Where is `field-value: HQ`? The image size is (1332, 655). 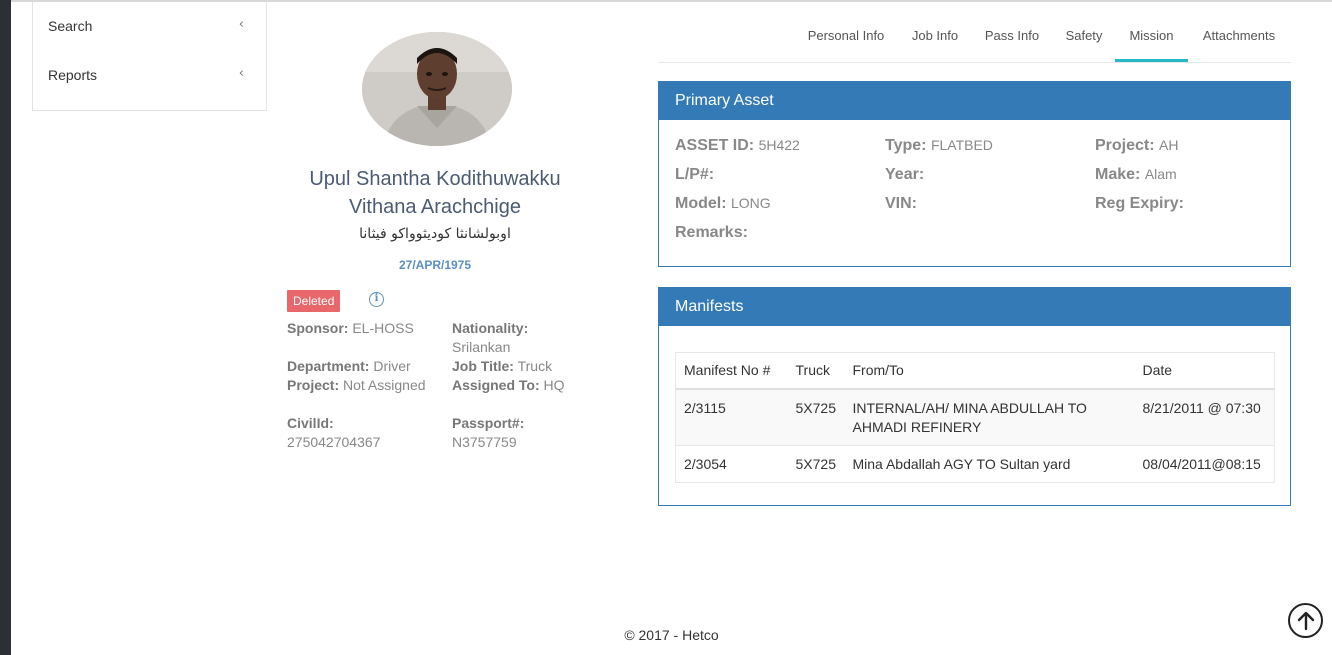
field-value: HQ is located at coordinates (554, 385).